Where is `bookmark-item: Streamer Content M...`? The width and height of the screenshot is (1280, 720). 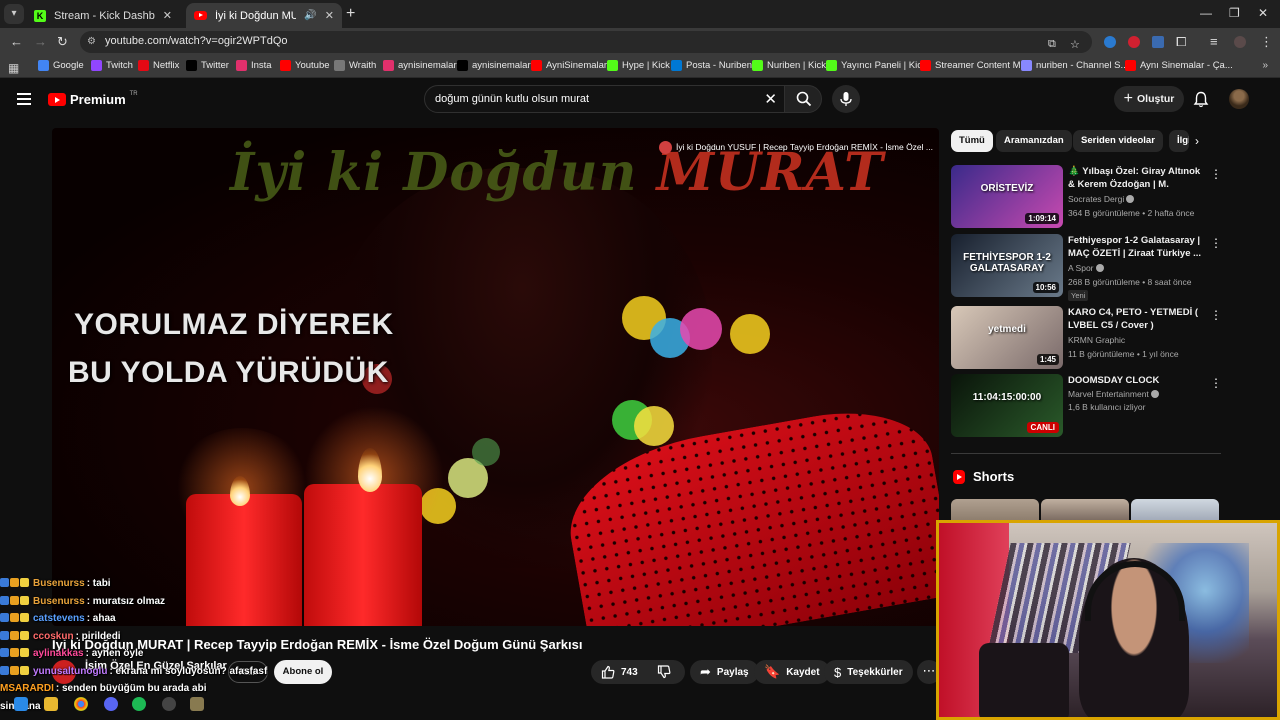 bookmark-item: Streamer Content M... is located at coordinates (974, 65).